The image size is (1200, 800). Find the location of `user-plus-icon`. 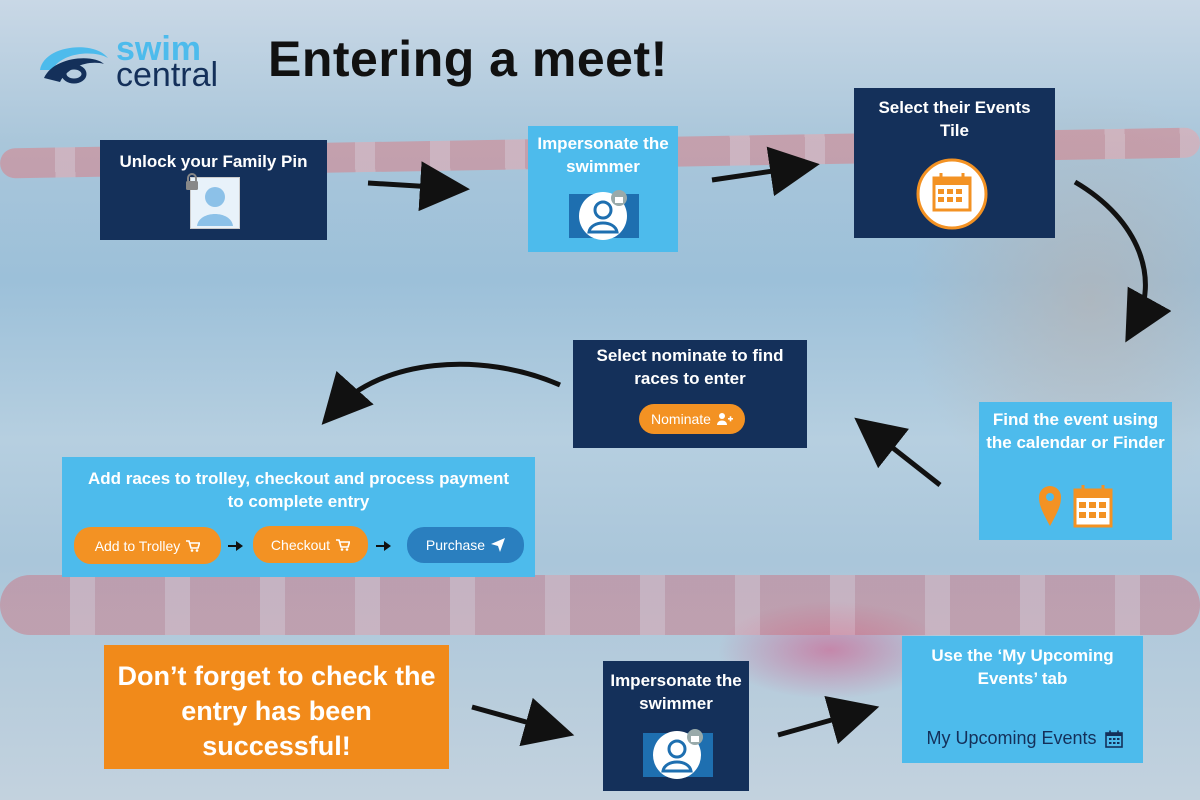

user-plus-icon is located at coordinates (724, 419).